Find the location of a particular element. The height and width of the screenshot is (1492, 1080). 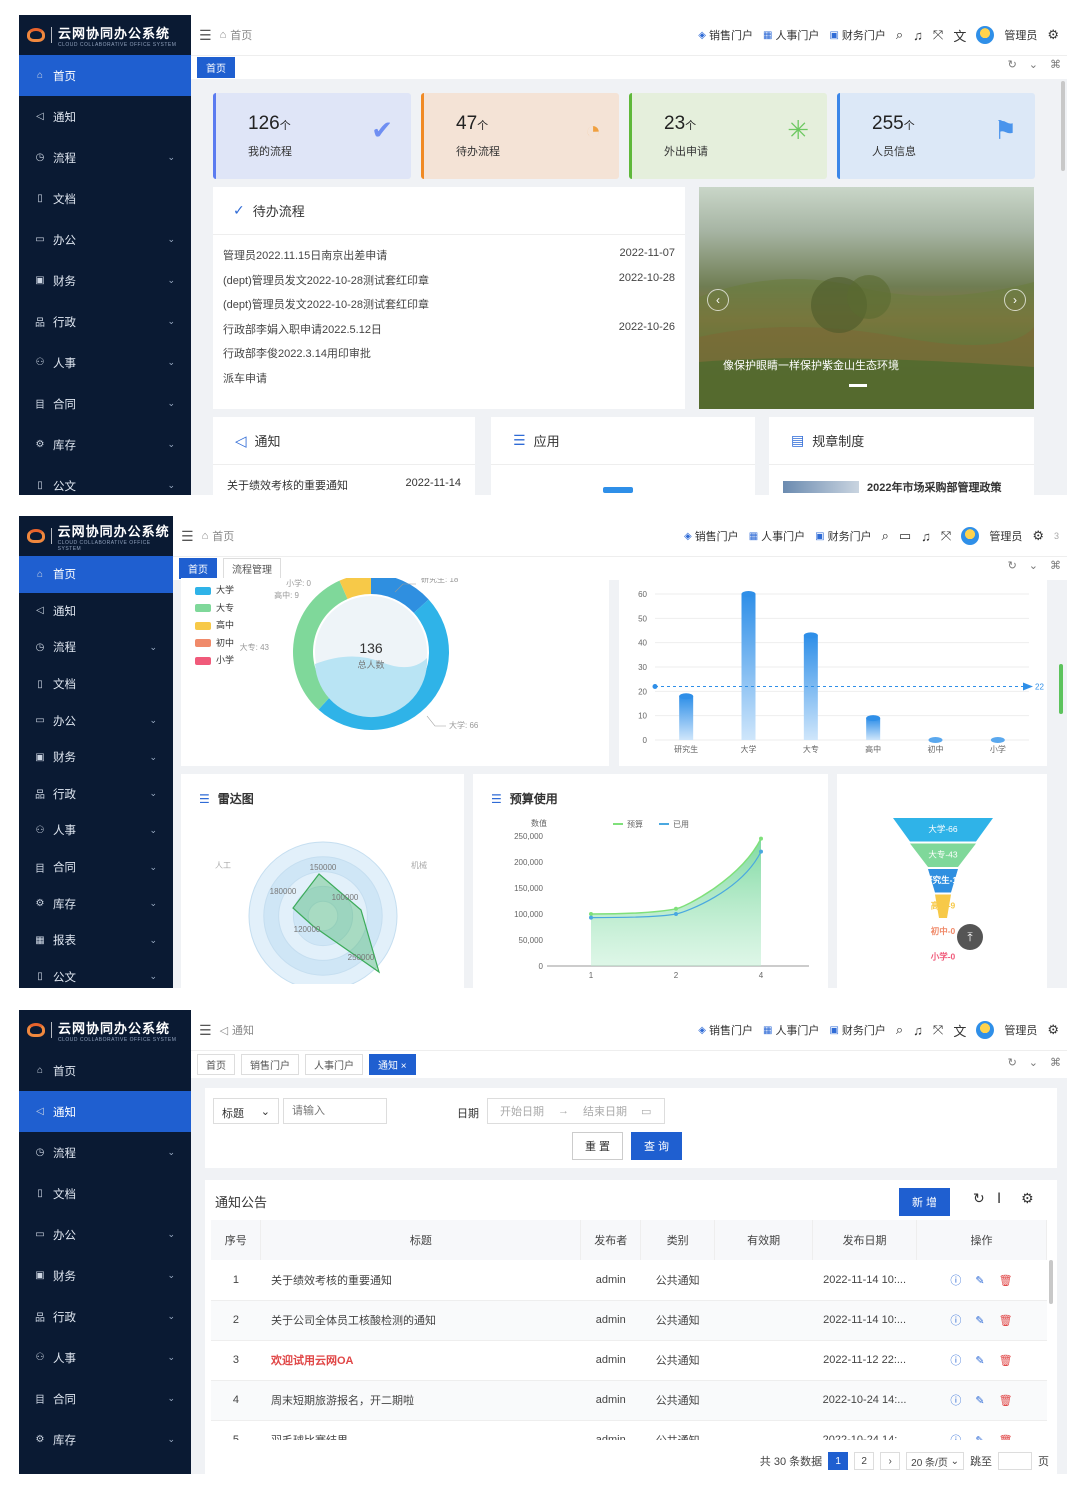

reset-button: 重 置 is located at coordinates (598, 1146).